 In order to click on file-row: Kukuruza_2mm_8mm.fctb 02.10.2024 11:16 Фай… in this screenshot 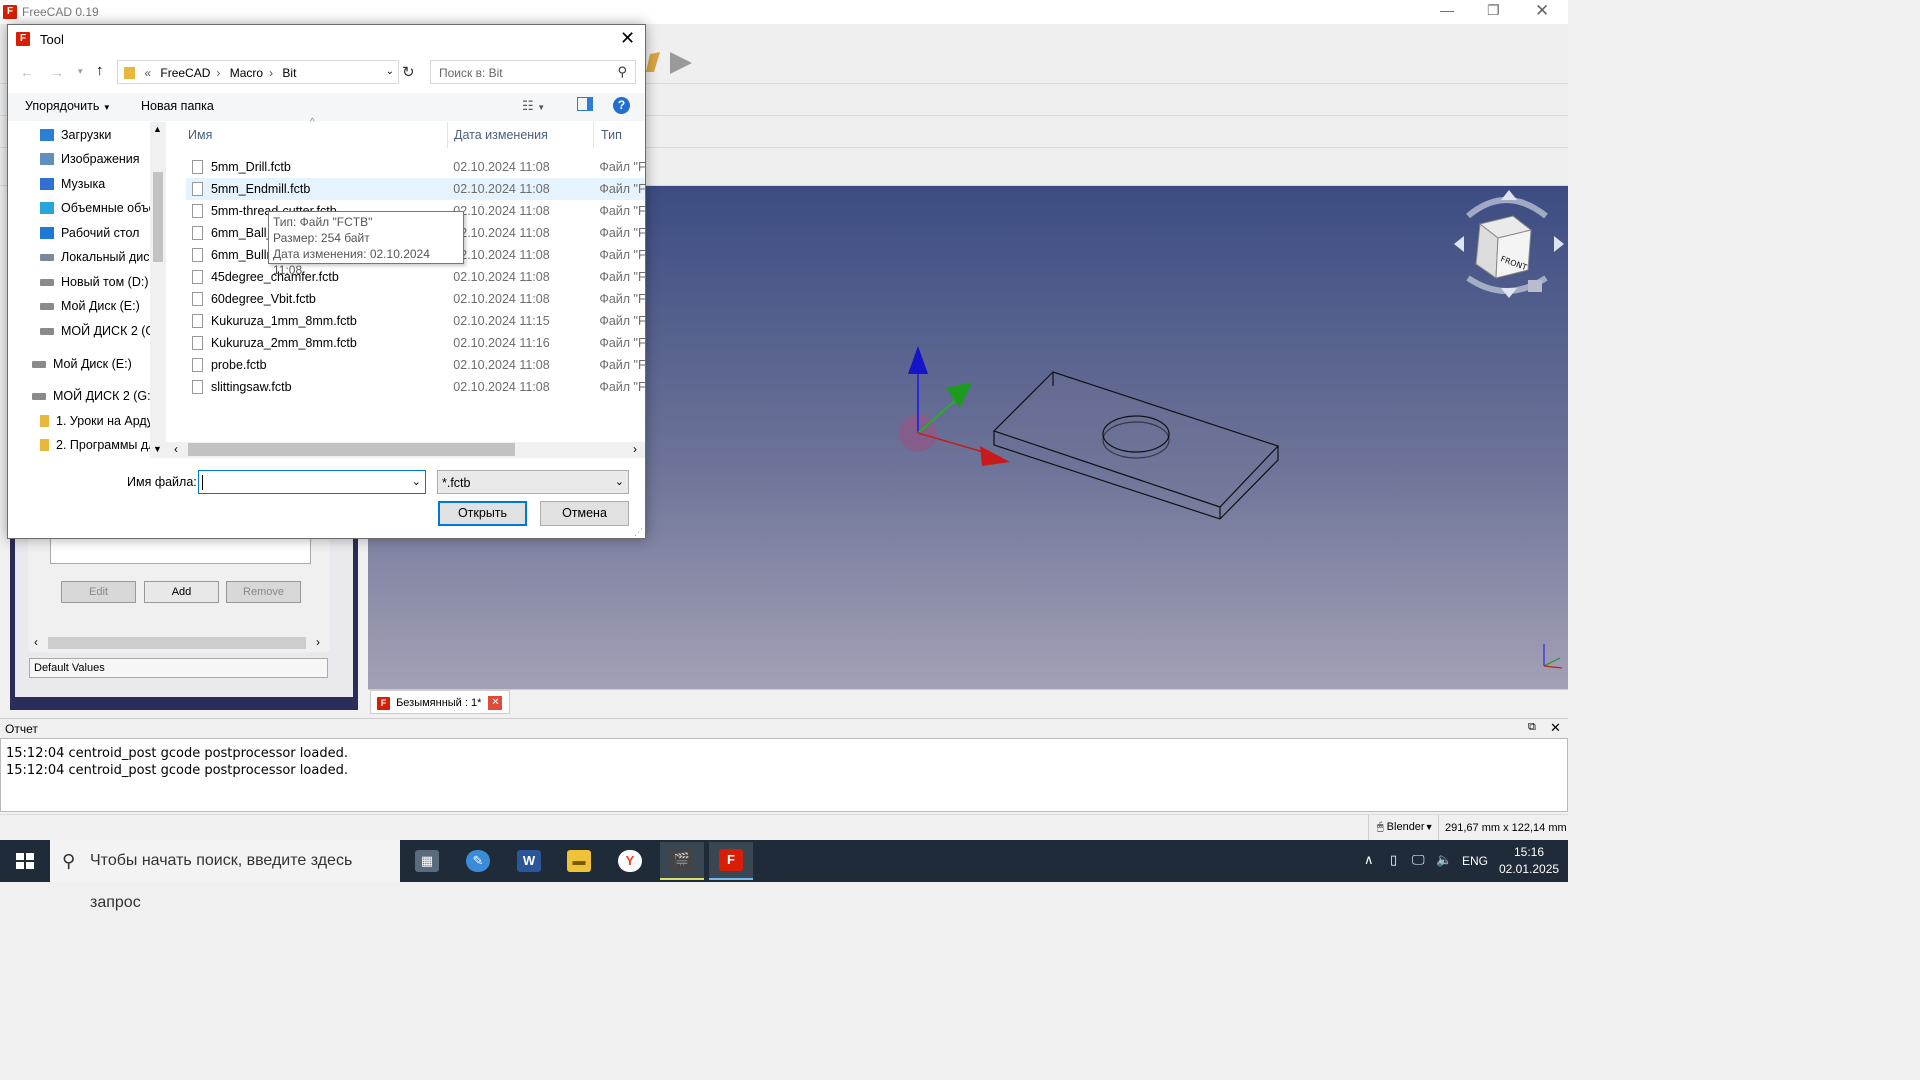, I will do `click(415, 343)`.